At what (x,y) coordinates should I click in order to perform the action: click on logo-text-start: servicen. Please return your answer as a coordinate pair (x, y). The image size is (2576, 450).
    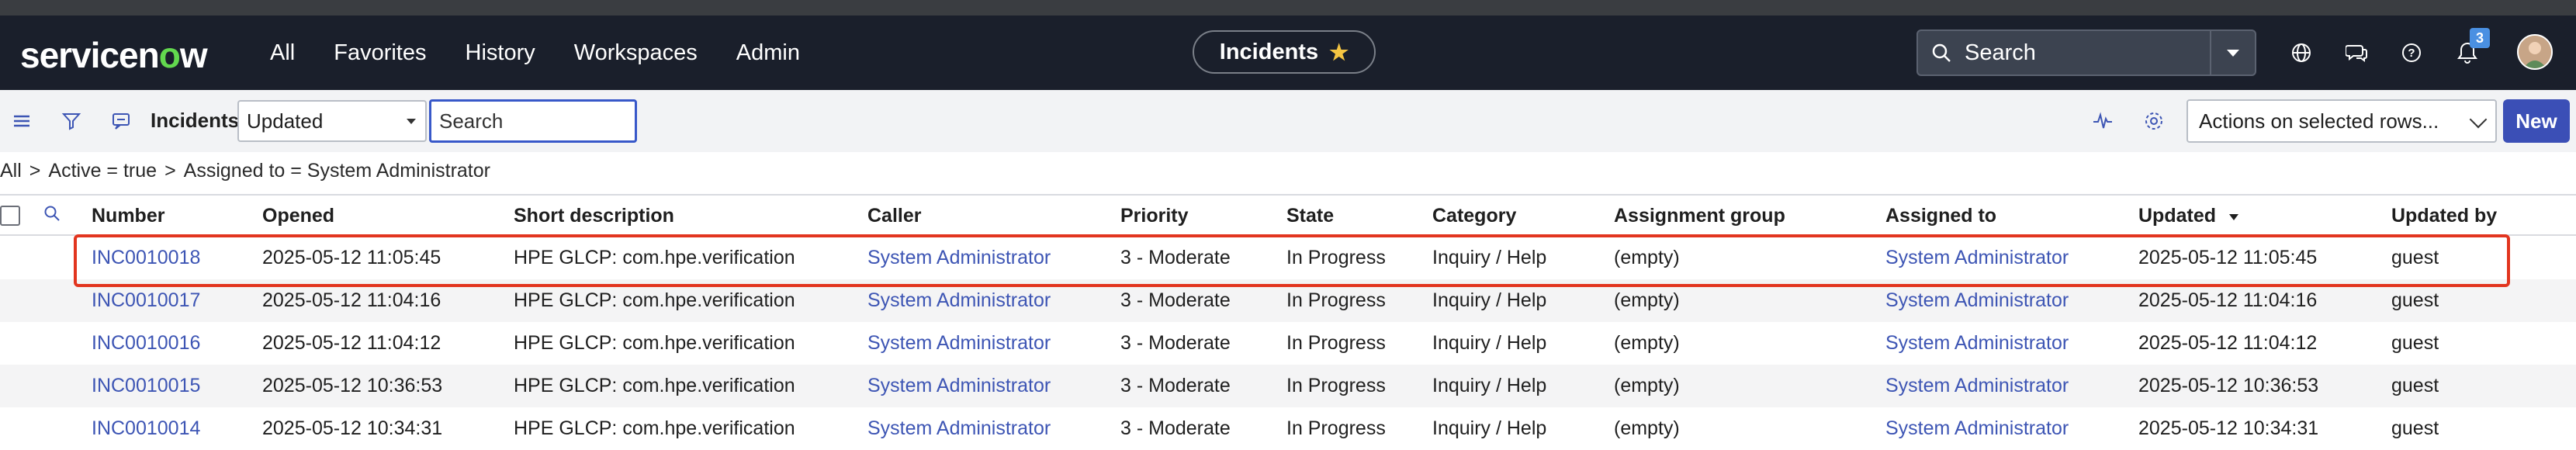
    Looking at the image, I should click on (90, 55).